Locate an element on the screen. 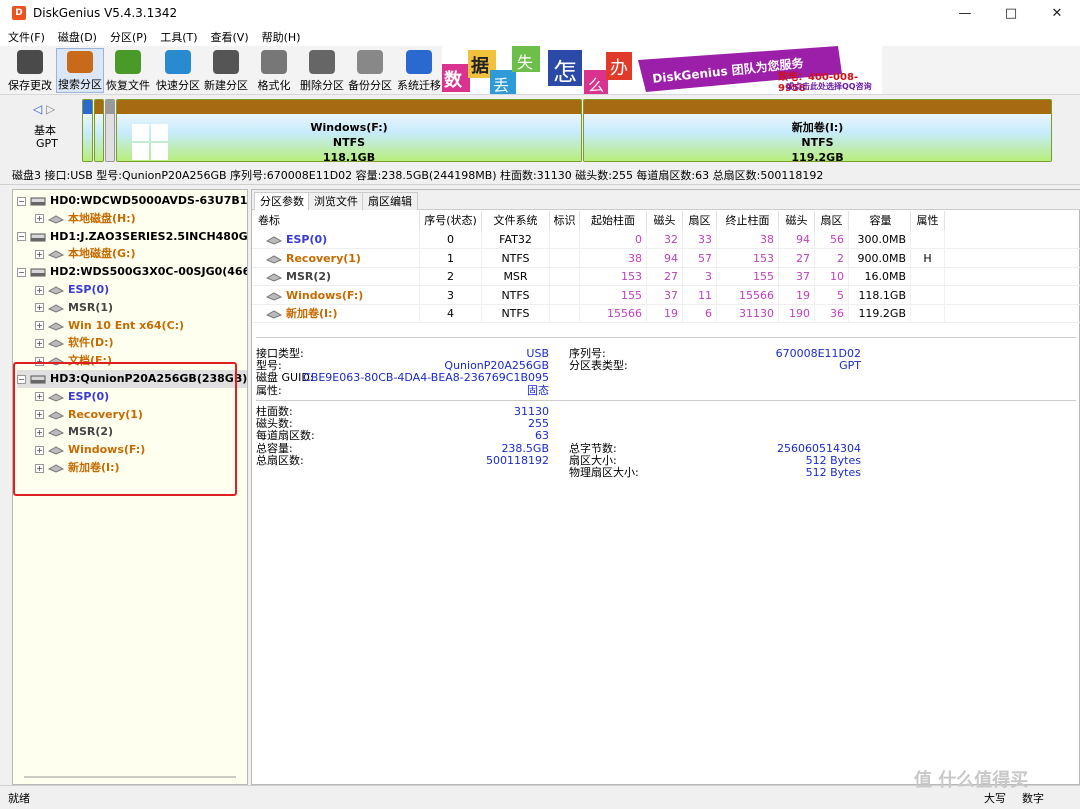  tree-disk-node: − HD2:WDS500G3X0C-00SJG0(466GB) is located at coordinates (132, 272).